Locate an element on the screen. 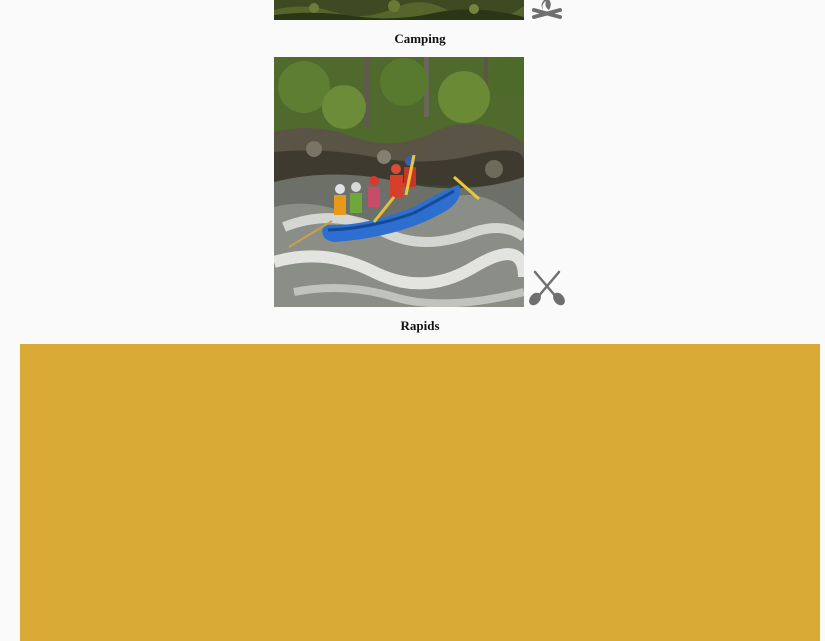 The width and height of the screenshot is (825, 641). rapids-caption: Rapids is located at coordinates (420, 325).